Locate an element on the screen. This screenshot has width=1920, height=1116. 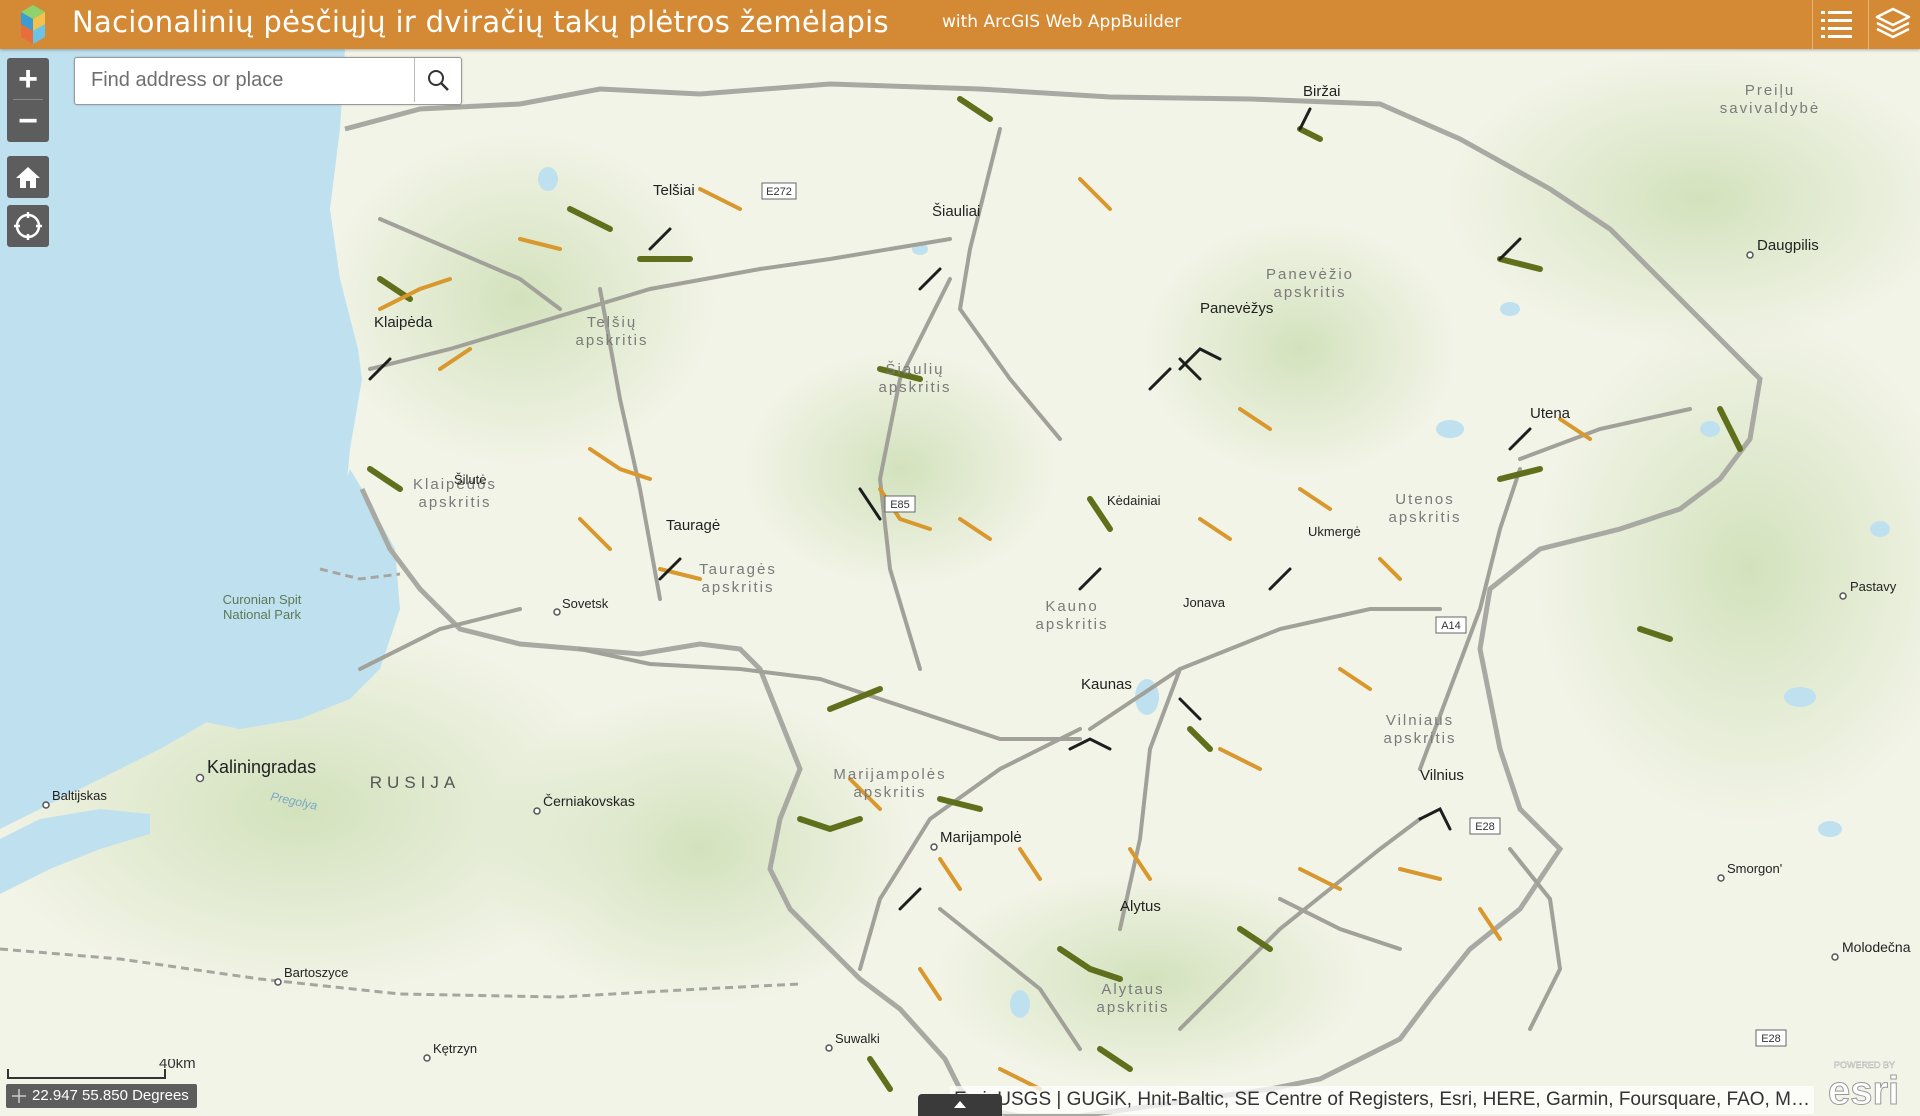
region-label: Vilniaus is located at coordinates (1420, 720).